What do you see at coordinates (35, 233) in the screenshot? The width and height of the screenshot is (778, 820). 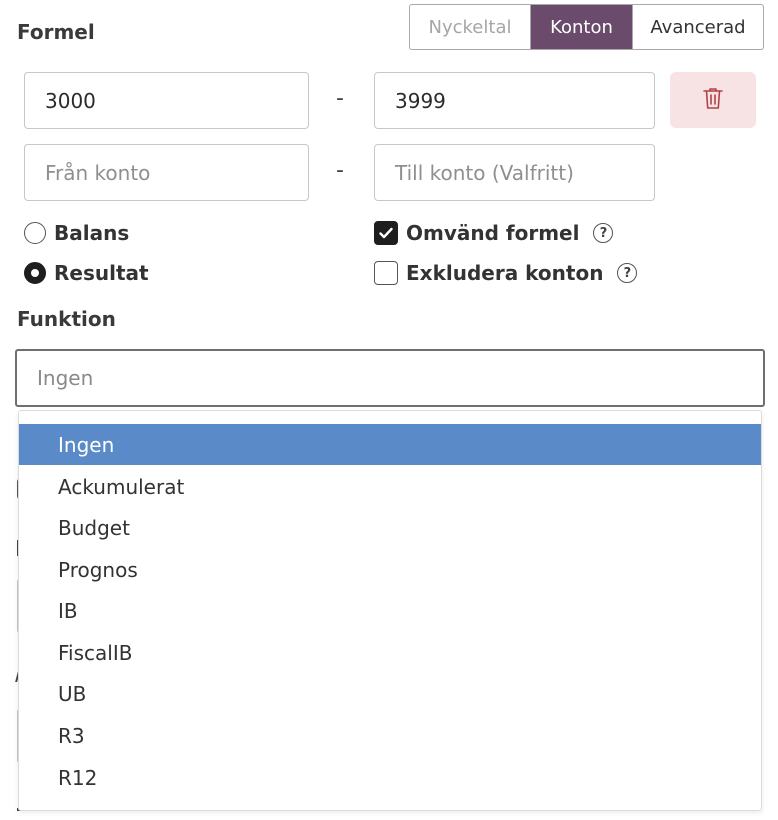 I see `radio-balans-control` at bounding box center [35, 233].